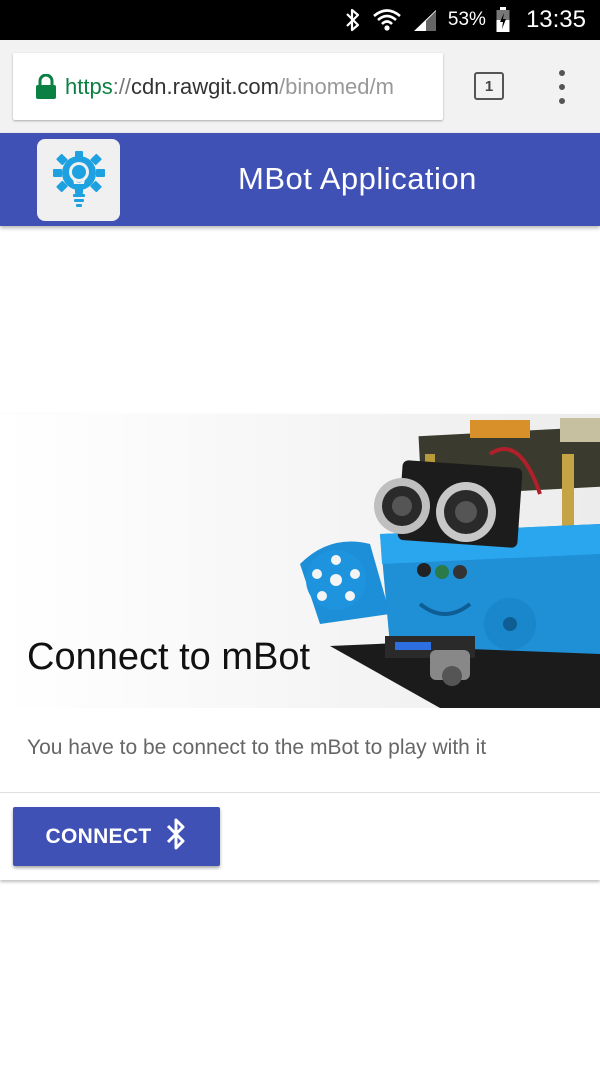  Describe the element at coordinates (357, 178) in the screenshot. I see `app-title: MBot Application` at that location.